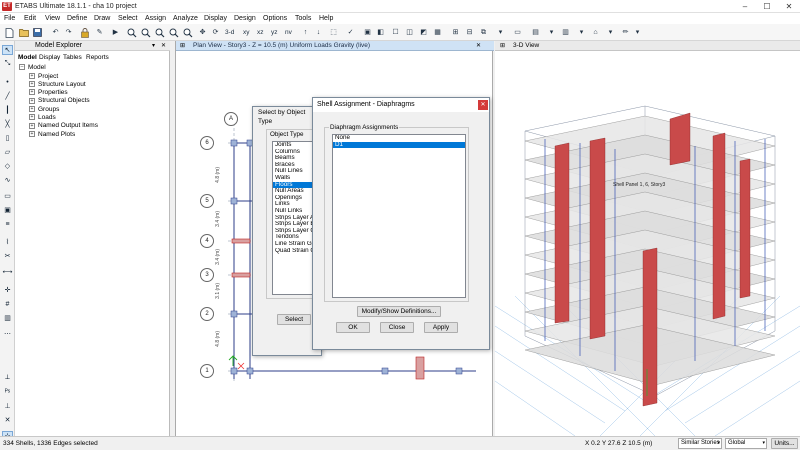 Image resolution: width=800 pixels, height=450 pixels. What do you see at coordinates (397, 327) in the screenshot?
I see `close-button: Close` at bounding box center [397, 327].